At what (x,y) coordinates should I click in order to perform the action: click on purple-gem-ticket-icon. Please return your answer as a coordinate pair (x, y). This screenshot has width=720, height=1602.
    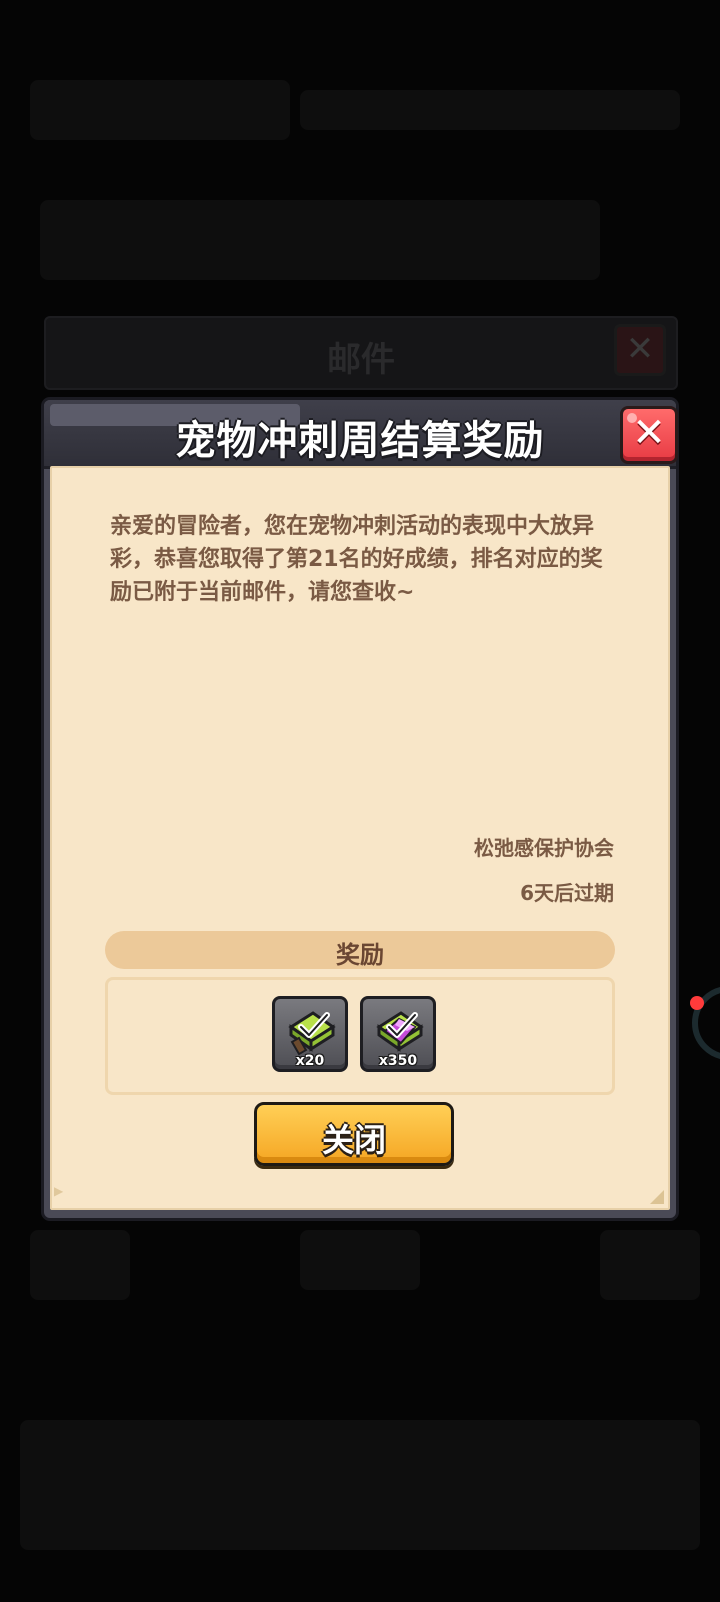
    Looking at the image, I should click on (400, 1031).